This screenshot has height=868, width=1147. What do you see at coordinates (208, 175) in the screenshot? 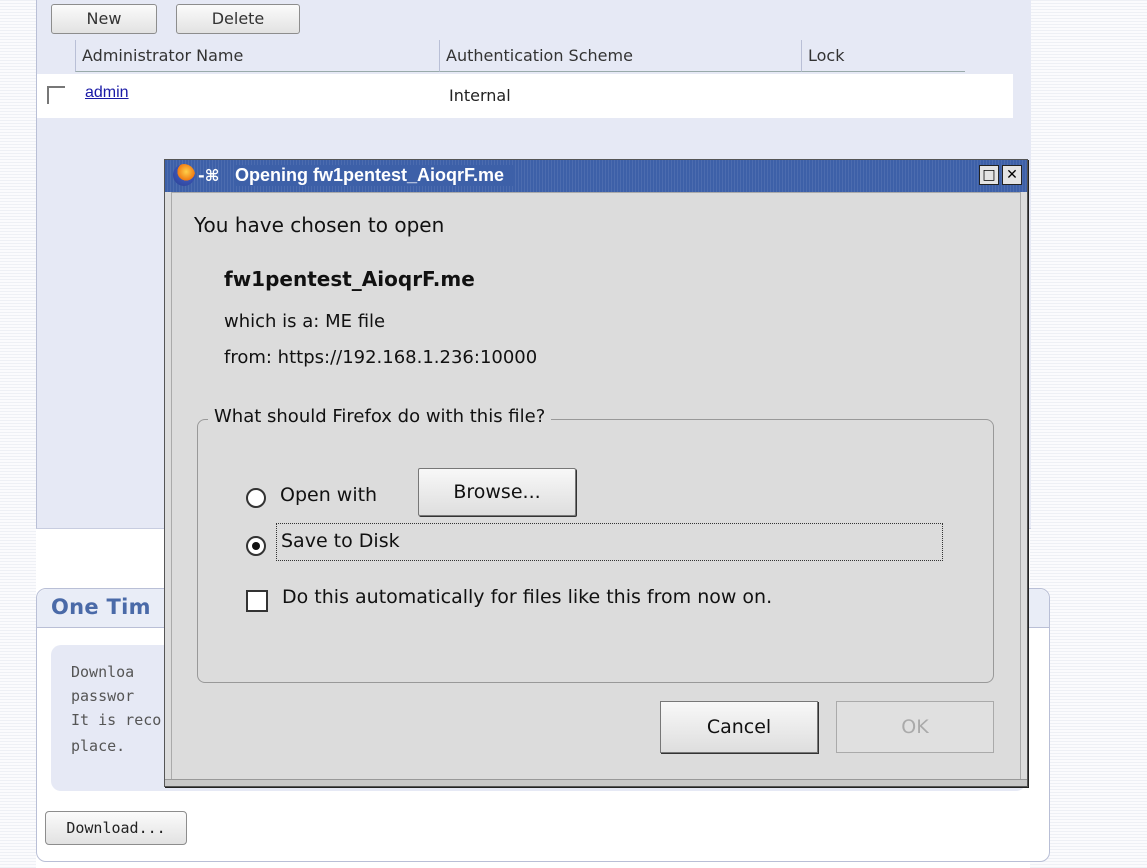
I see `pin-icon: -⌘` at bounding box center [208, 175].